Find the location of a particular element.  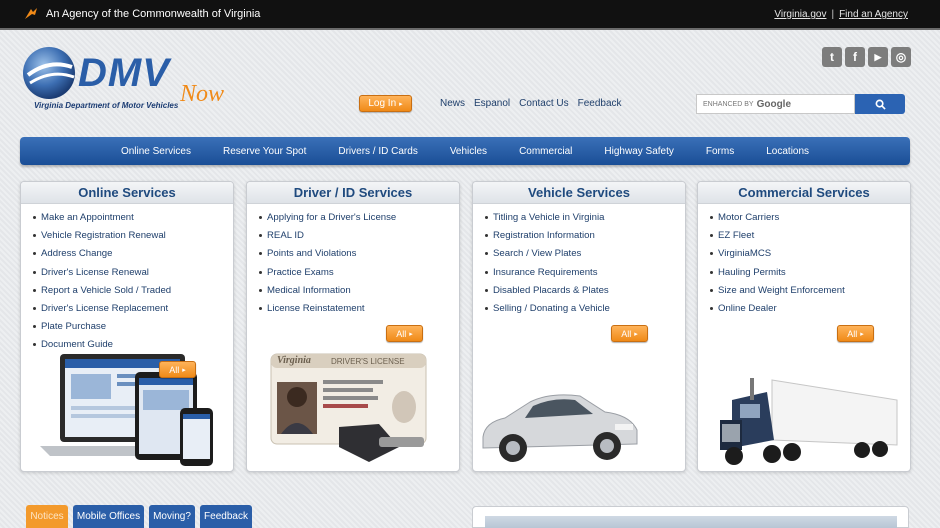

panel-title: Driver / ID Services is located at coordinates (353, 193).